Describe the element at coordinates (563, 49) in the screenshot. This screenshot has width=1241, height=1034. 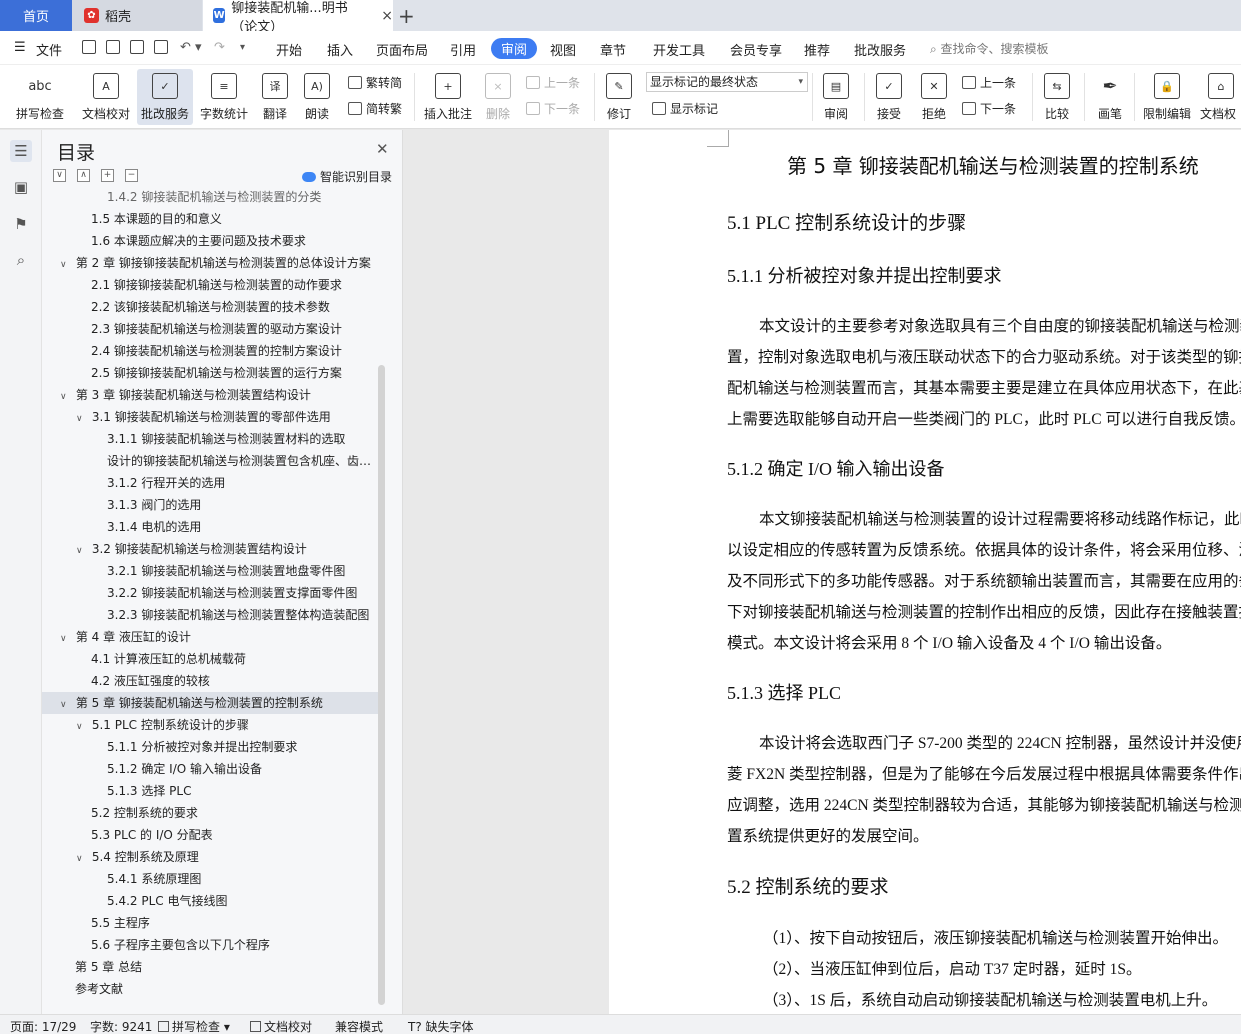
I see `menu-view: 视图` at that location.